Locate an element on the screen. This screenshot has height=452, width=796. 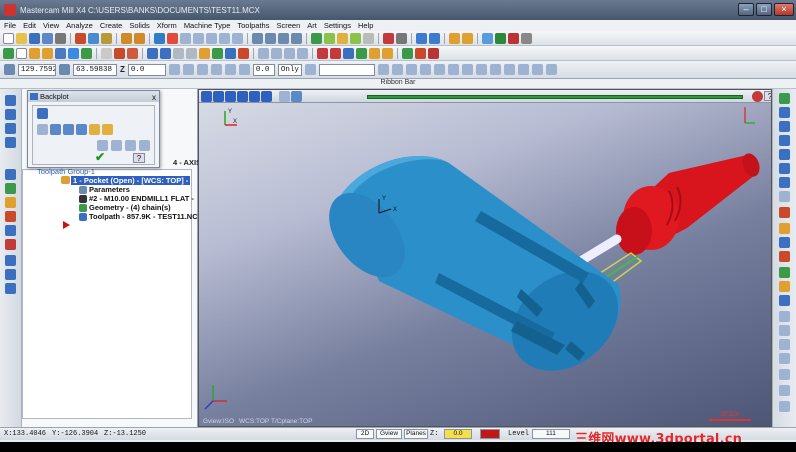
expand-arrow-icon is located at coordinates (42, 113).